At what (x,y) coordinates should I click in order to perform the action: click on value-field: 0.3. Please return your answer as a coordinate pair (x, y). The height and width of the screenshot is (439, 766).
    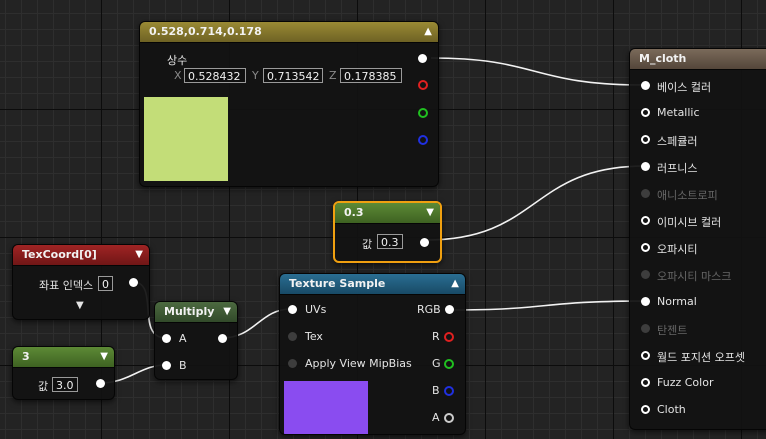
    Looking at the image, I should click on (390, 241).